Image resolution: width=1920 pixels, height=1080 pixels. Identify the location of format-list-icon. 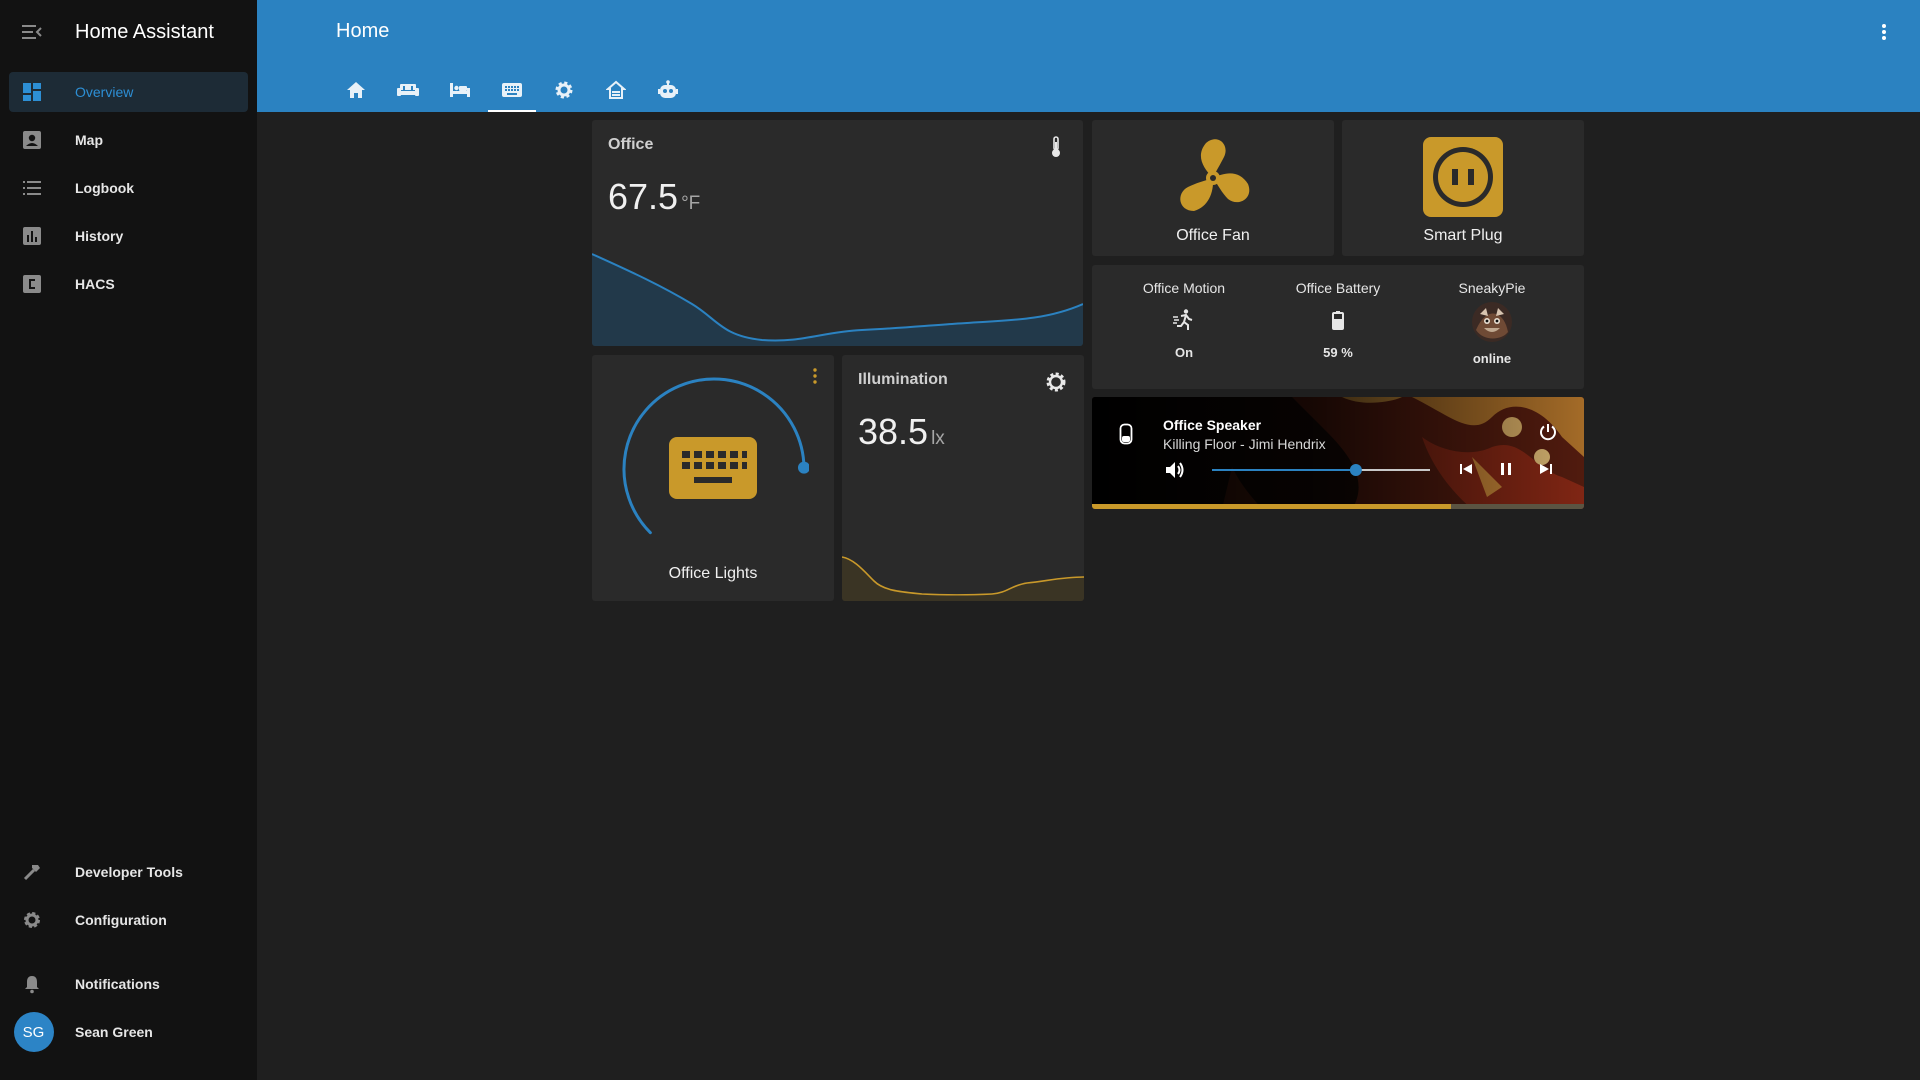
(32, 188).